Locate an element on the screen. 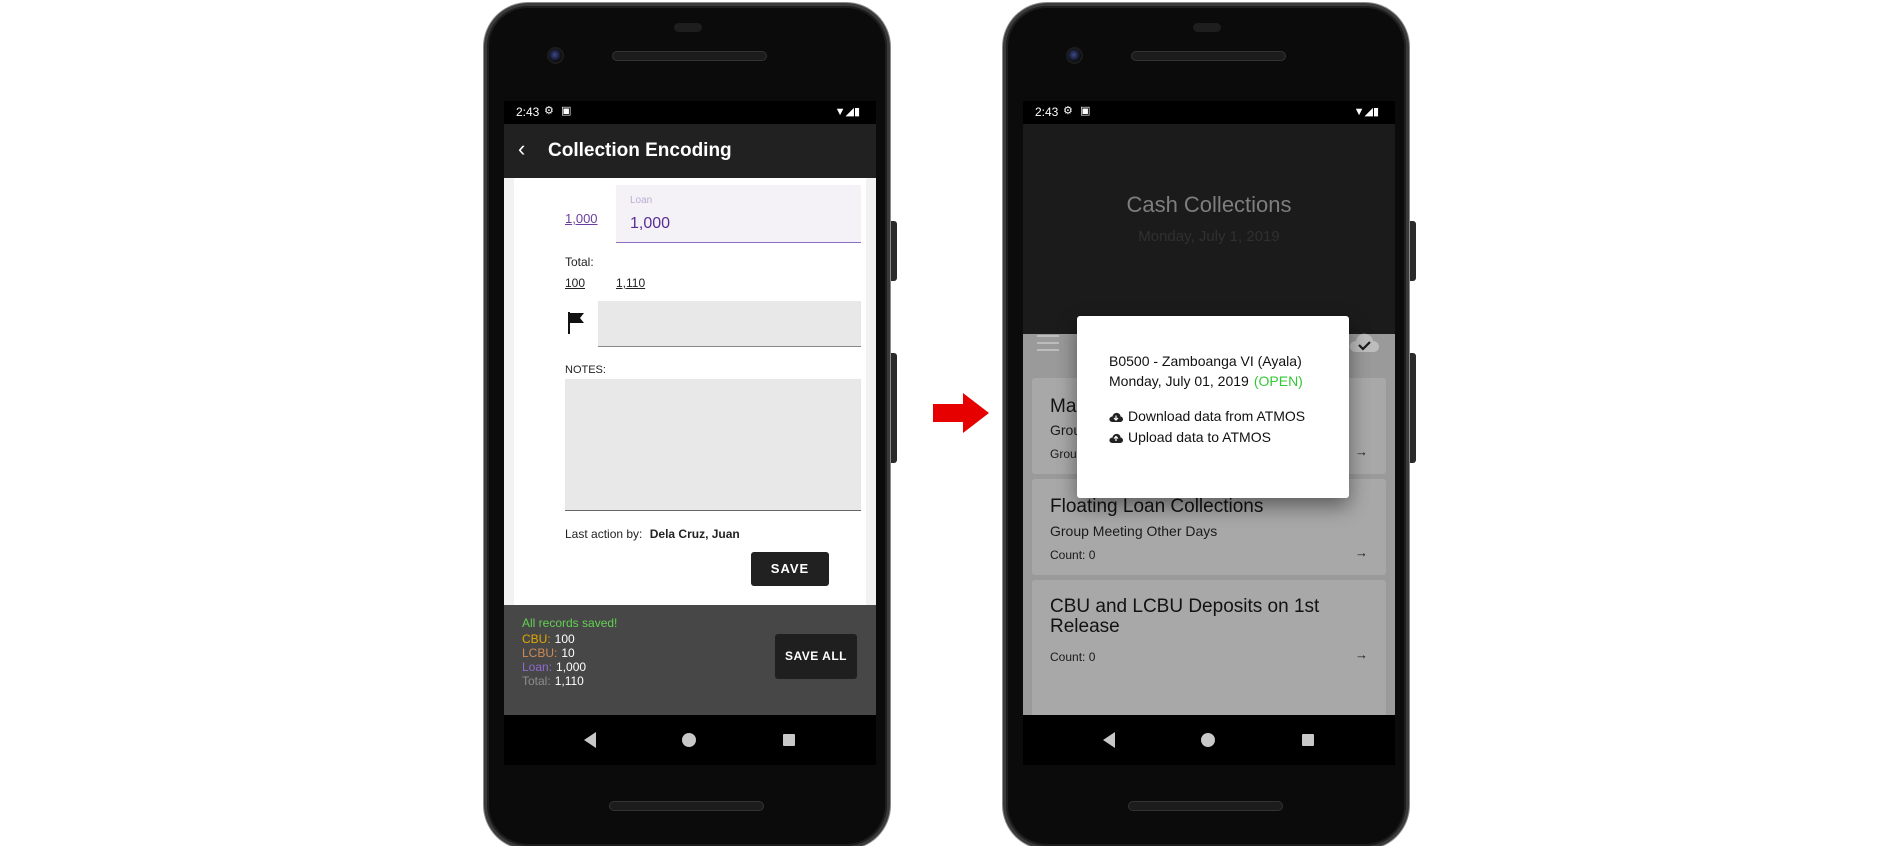  header-title: Cash Collections is located at coordinates (1209, 204).